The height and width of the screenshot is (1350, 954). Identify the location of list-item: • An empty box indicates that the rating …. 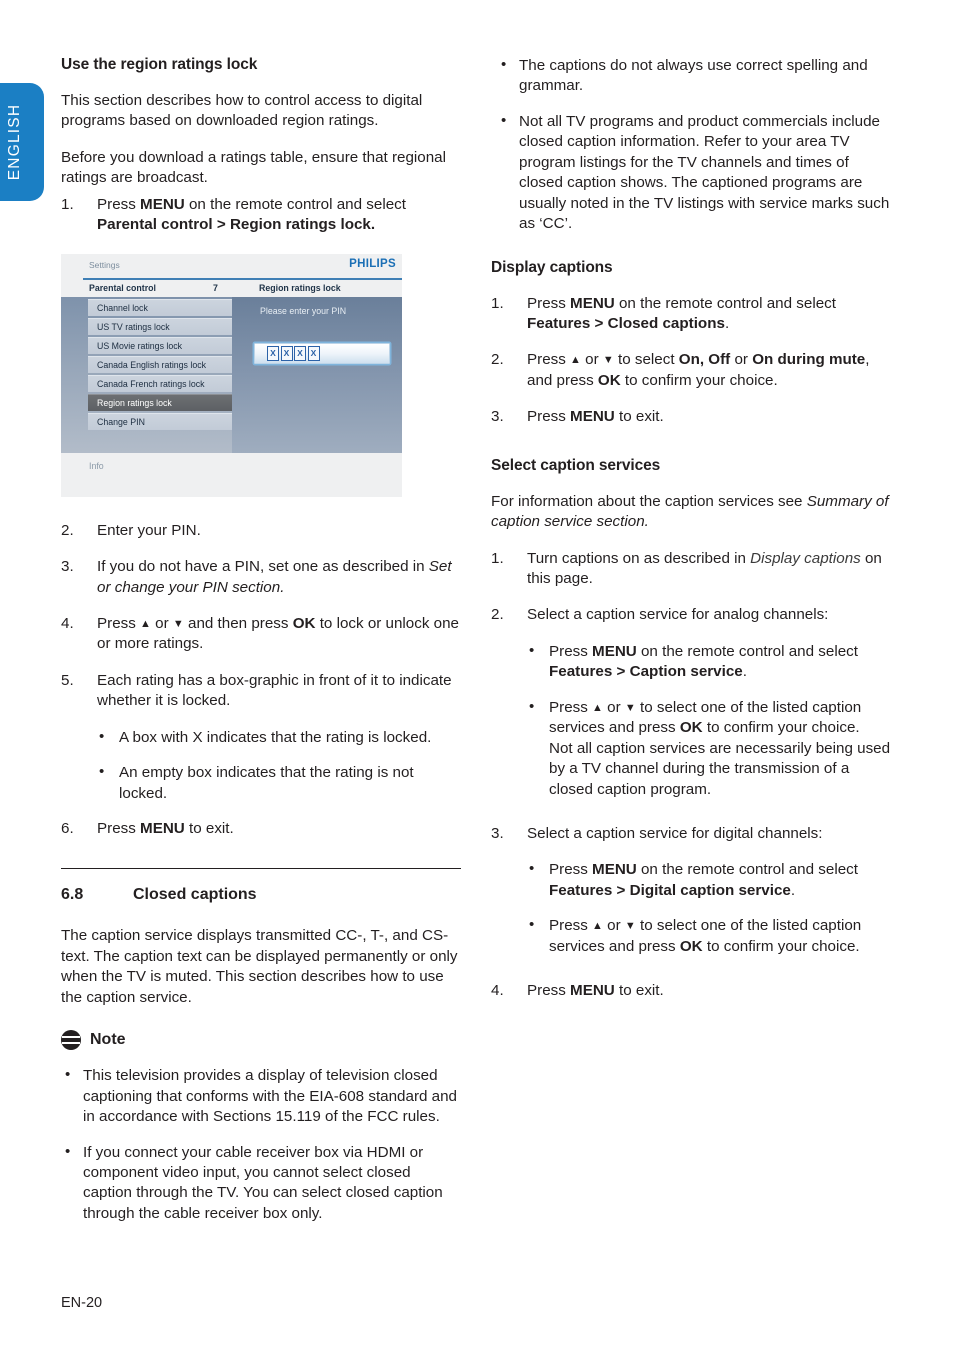
(279, 783).